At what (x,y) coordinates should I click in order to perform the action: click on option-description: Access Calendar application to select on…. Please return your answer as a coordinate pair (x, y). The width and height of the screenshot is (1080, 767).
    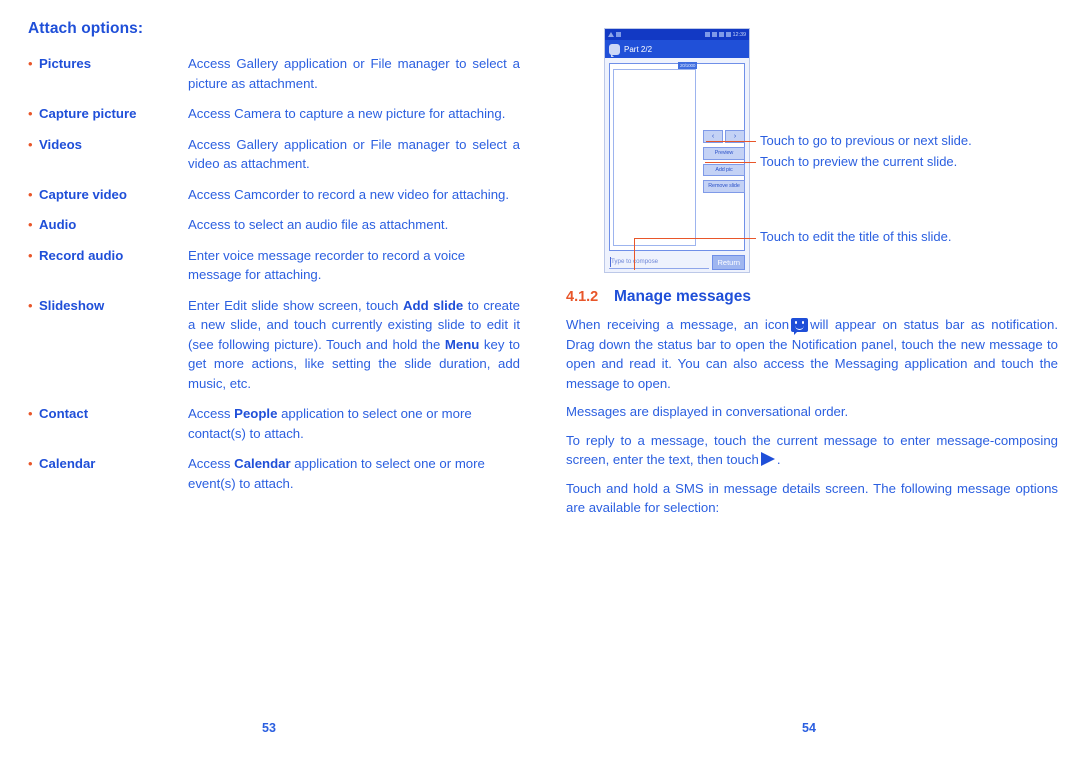
    Looking at the image, I should click on (354, 473).